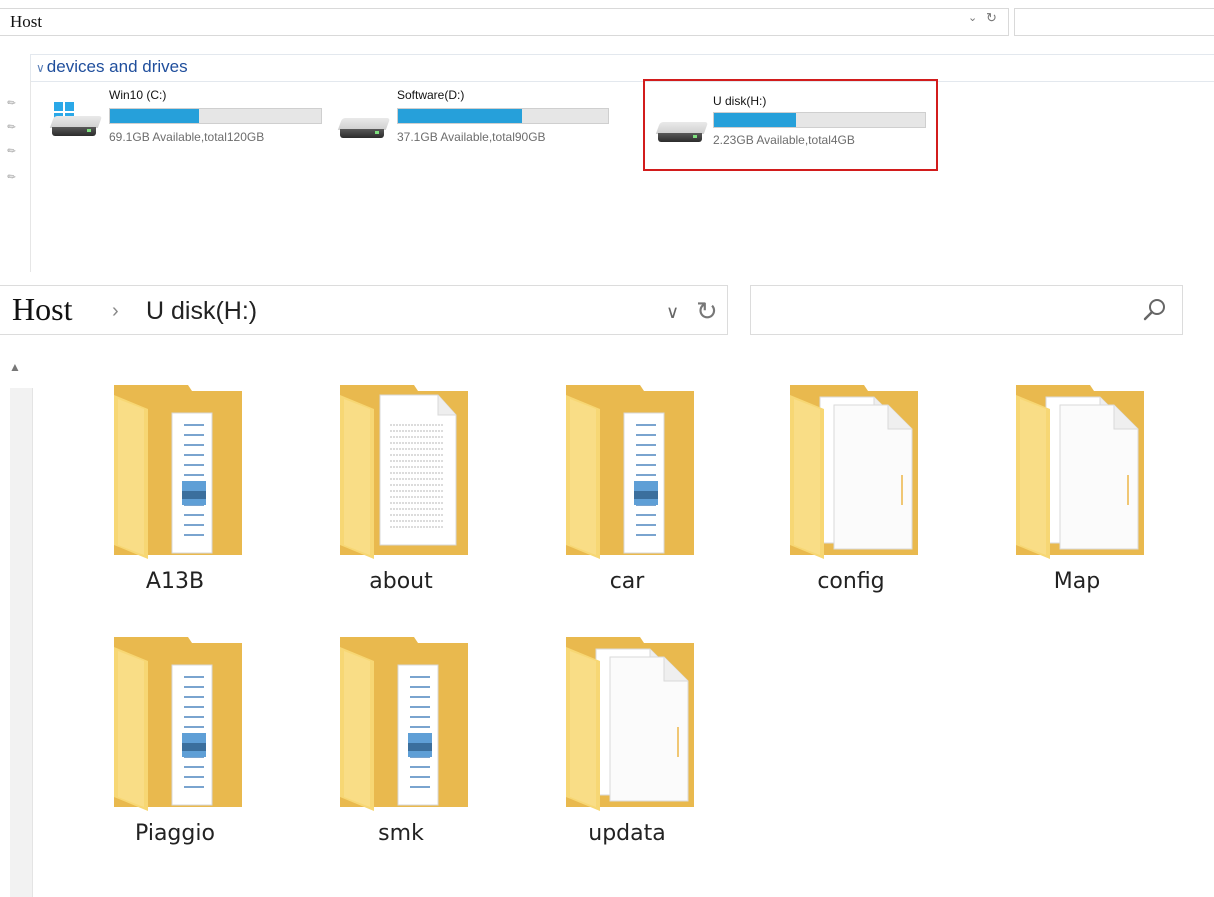  Describe the element at coordinates (622, 68) in the screenshot. I see `group-header-line` at that location.